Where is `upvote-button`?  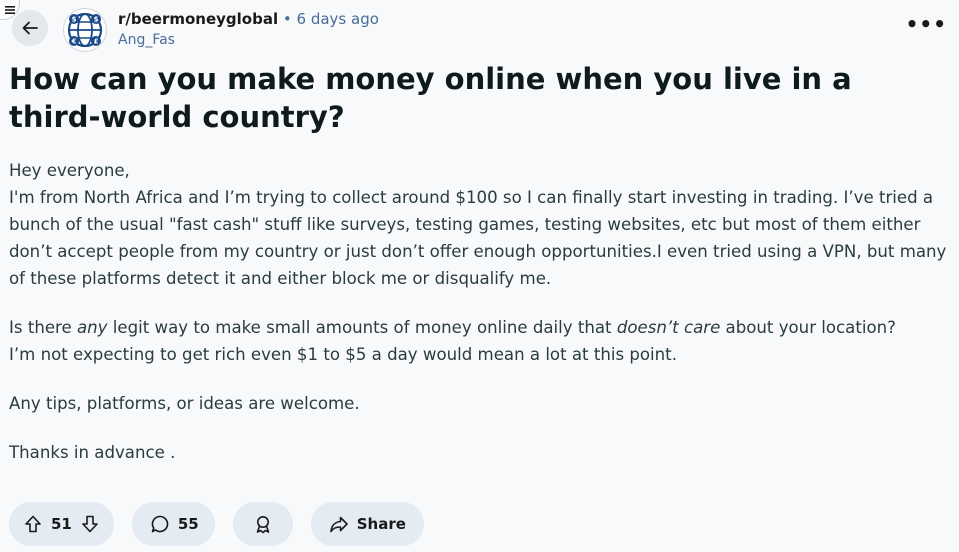 upvote-button is located at coordinates (33, 524).